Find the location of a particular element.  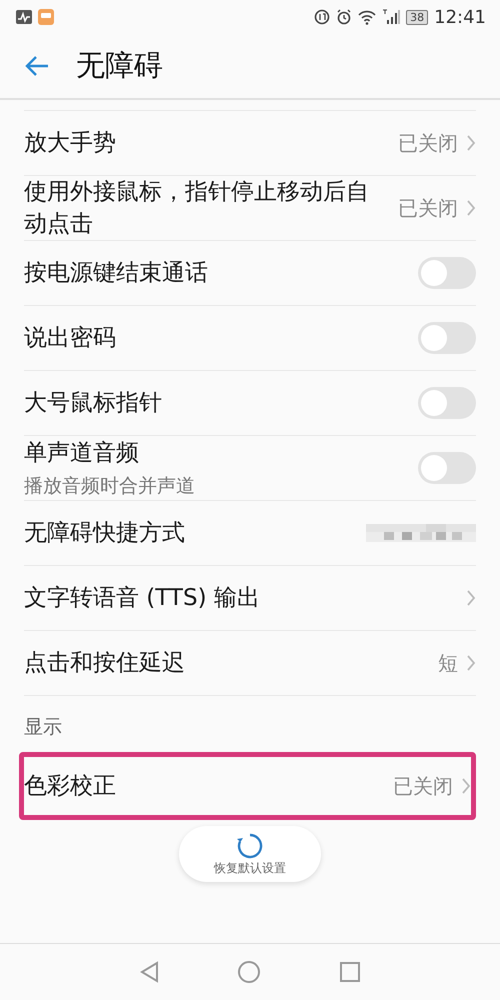

triangle-back-icon is located at coordinates (149, 972).